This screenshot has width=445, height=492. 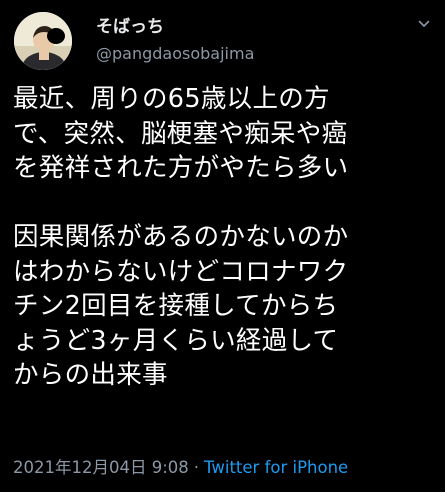 I want to click on avatar-image, so click(x=43, y=41).